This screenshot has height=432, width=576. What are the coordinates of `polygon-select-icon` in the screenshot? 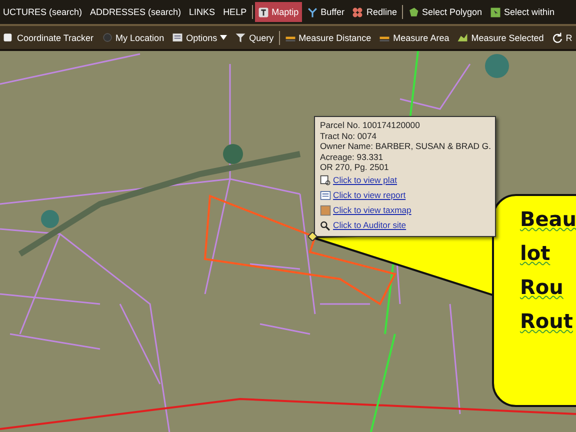 It's located at (413, 12).